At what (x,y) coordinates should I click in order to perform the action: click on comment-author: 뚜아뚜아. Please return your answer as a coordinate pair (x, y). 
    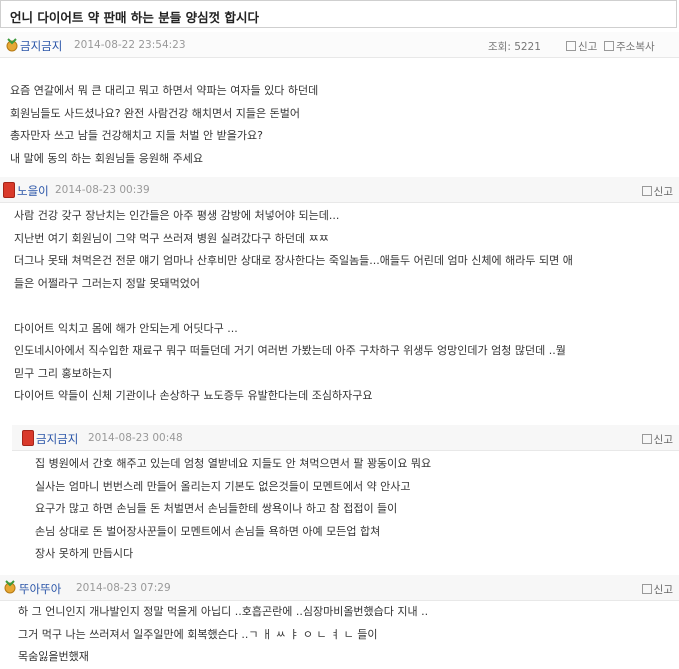
    Looking at the image, I should click on (40, 589).